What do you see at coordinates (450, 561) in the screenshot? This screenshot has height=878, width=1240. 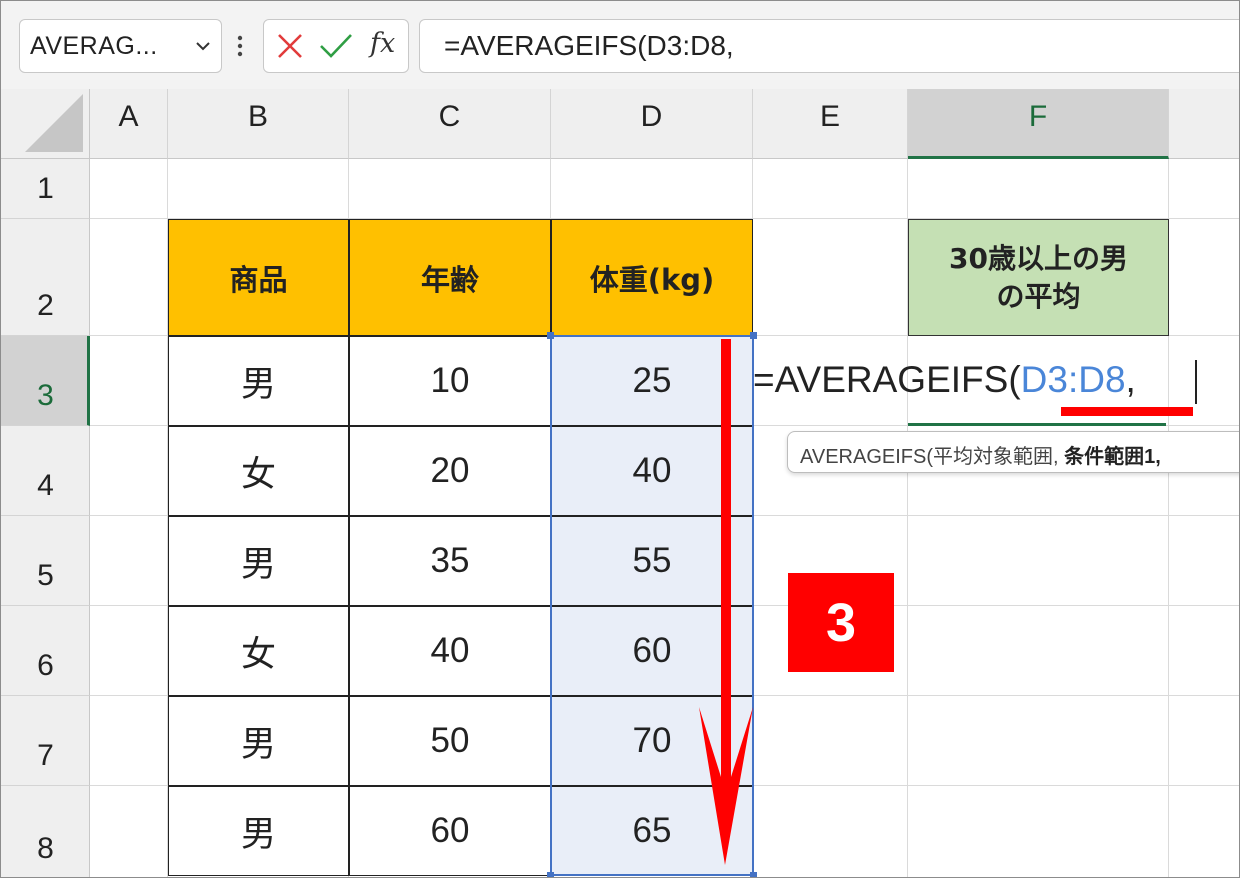 I see `table-cell: 35` at bounding box center [450, 561].